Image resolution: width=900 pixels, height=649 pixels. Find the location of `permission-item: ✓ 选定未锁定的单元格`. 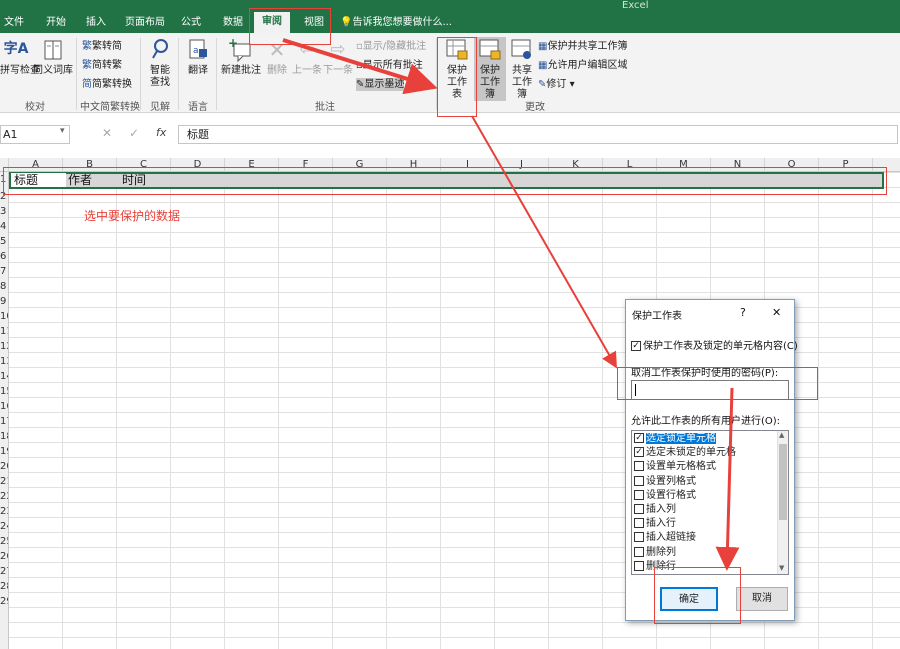

permission-item: ✓ 选定未锁定的单元格 is located at coordinates (685, 453).